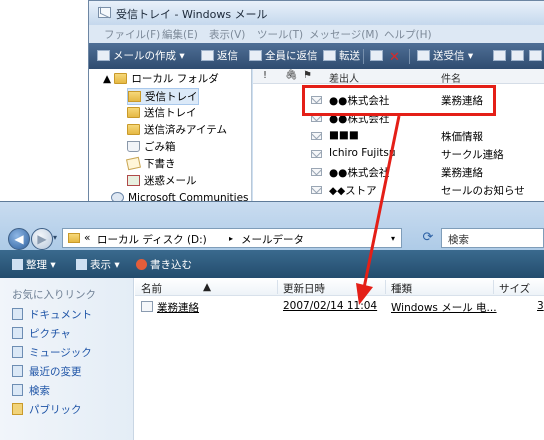 Image resolution: width=544 pixels, height=440 pixels. Describe the element at coordinates (304, 288) in the screenshot. I see `column-modified: 更新日時` at that location.